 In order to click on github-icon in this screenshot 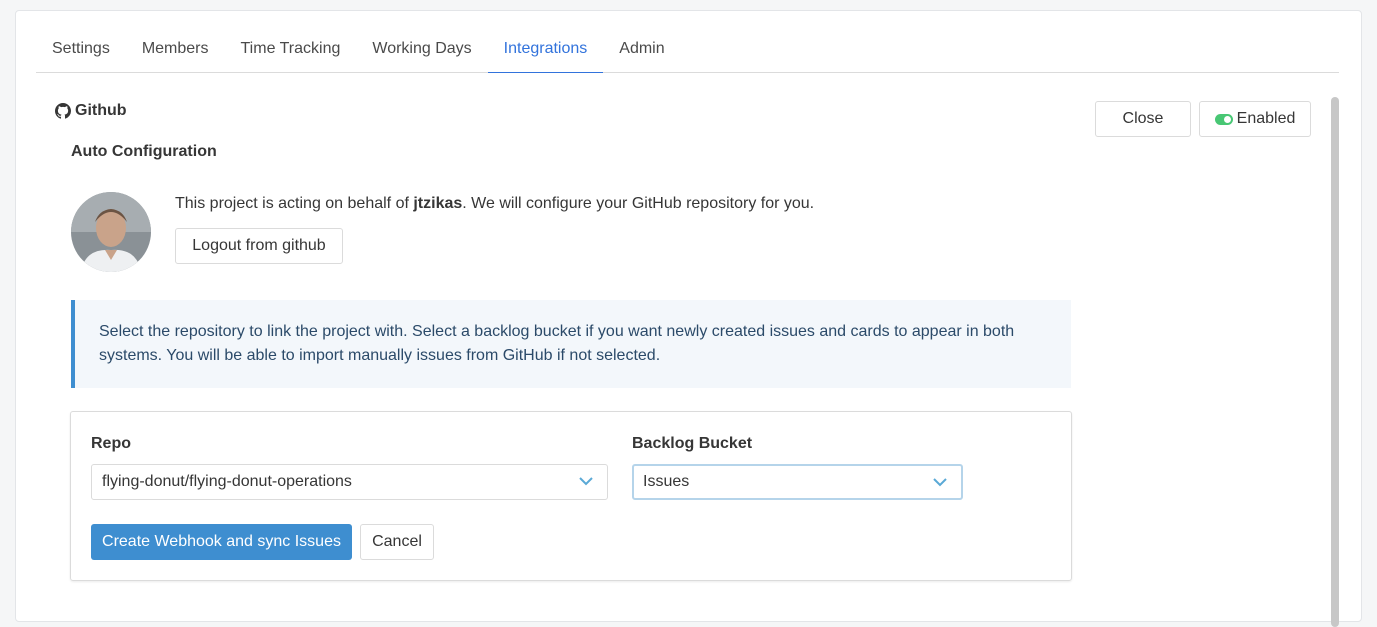, I will do `click(63, 111)`.